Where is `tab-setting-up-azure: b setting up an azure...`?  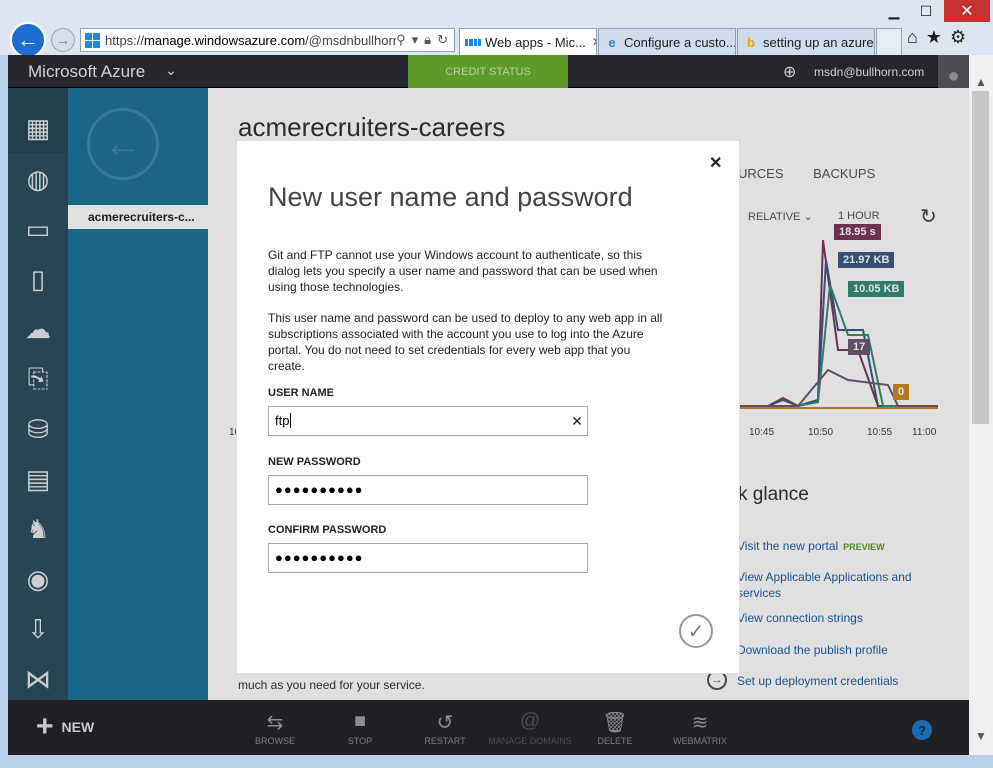
tab-setting-up-azure: b setting up an azure... is located at coordinates (806, 41).